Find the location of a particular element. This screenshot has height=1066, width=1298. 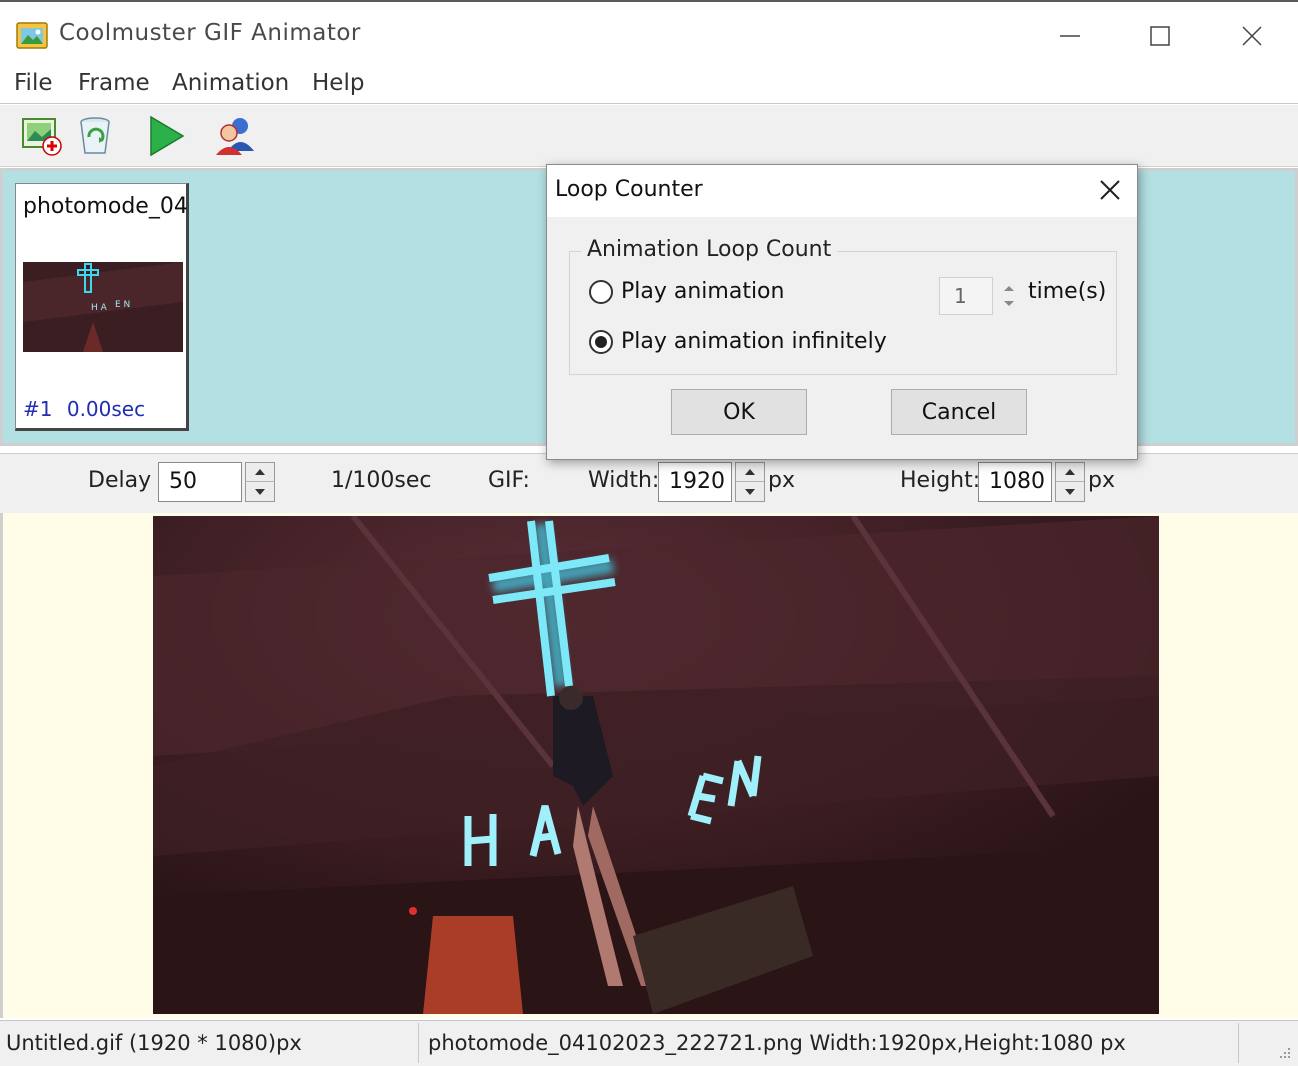

play-icon is located at coordinates (167, 136).